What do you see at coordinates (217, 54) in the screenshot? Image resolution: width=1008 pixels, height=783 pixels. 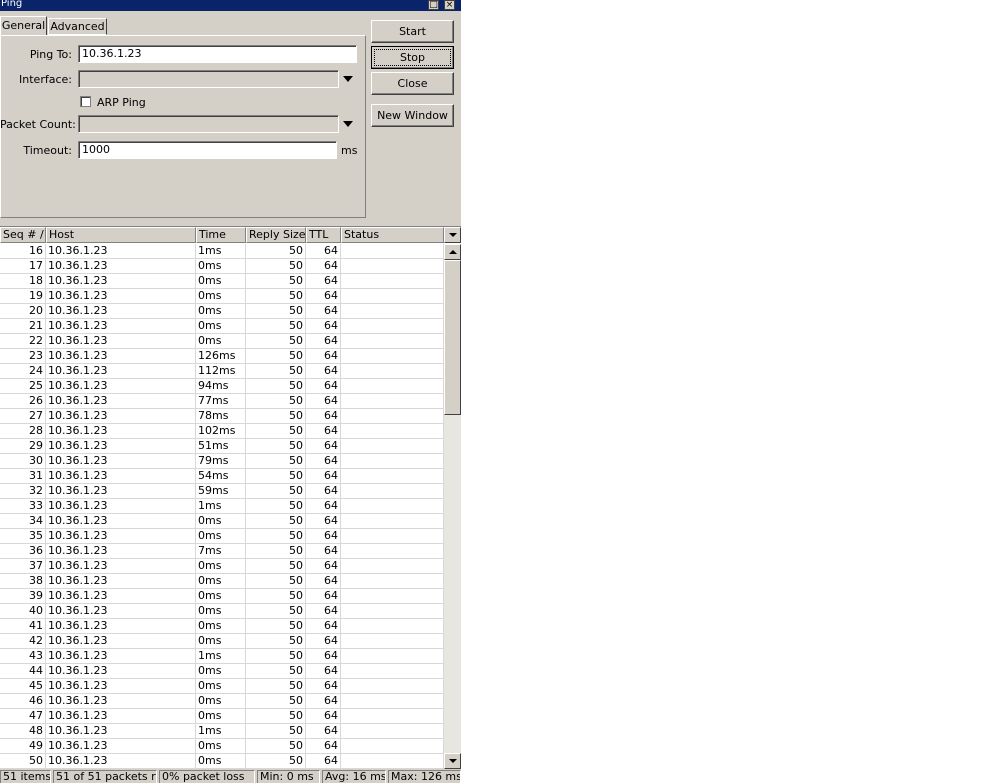 I see `ping-to-input: 10.36.1.23` at bounding box center [217, 54].